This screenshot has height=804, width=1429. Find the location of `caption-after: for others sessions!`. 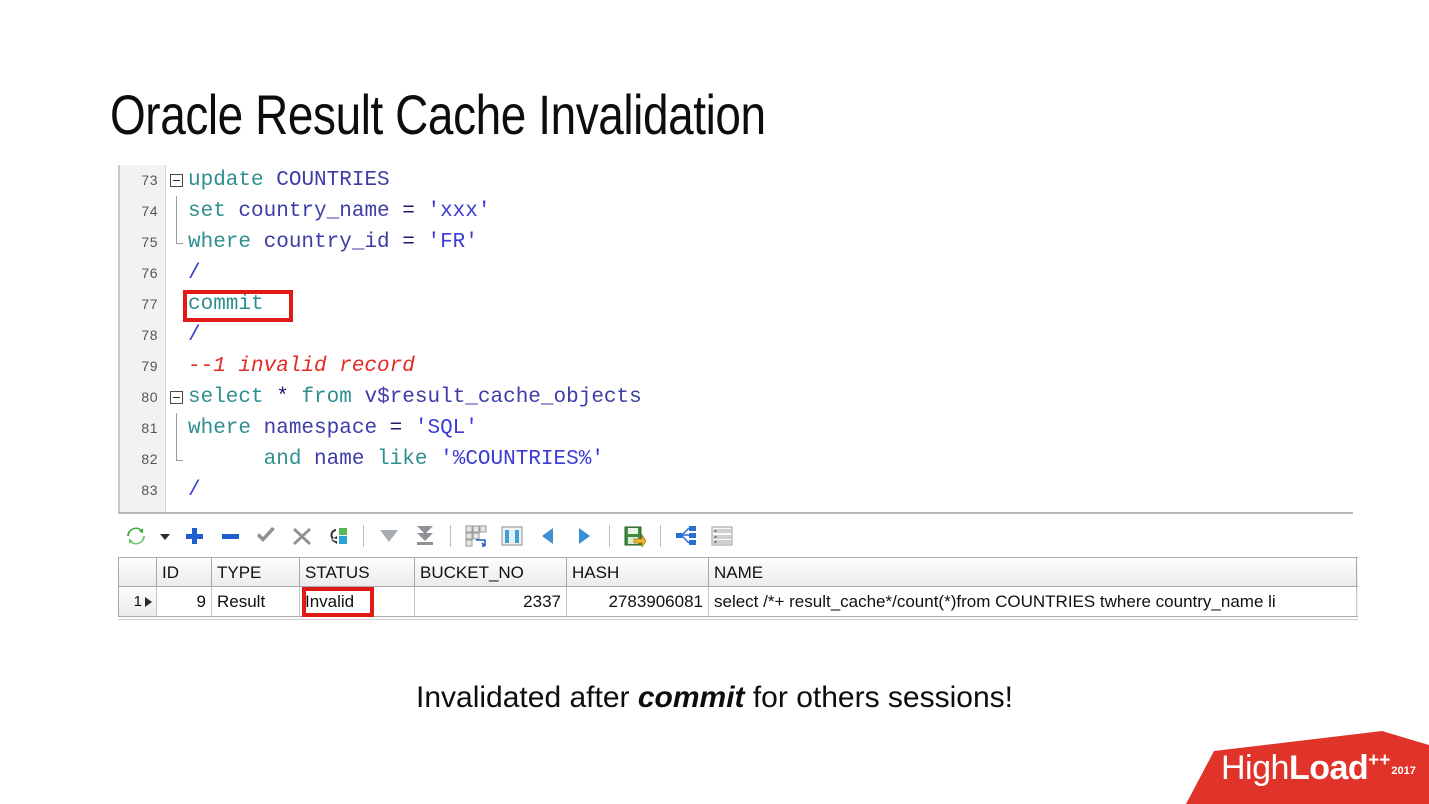

caption-after: for others sessions! is located at coordinates (878, 697).